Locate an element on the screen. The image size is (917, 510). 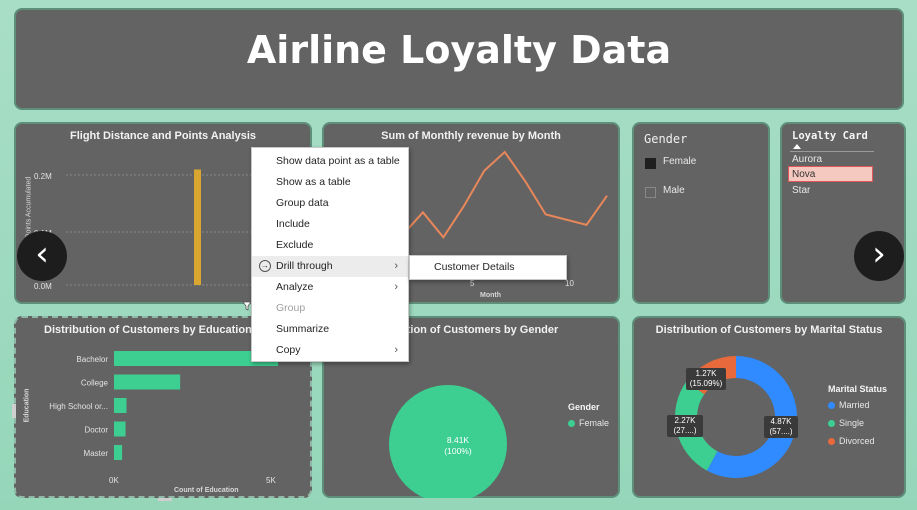
menu-item-label: Include is located at coordinates (293, 224).